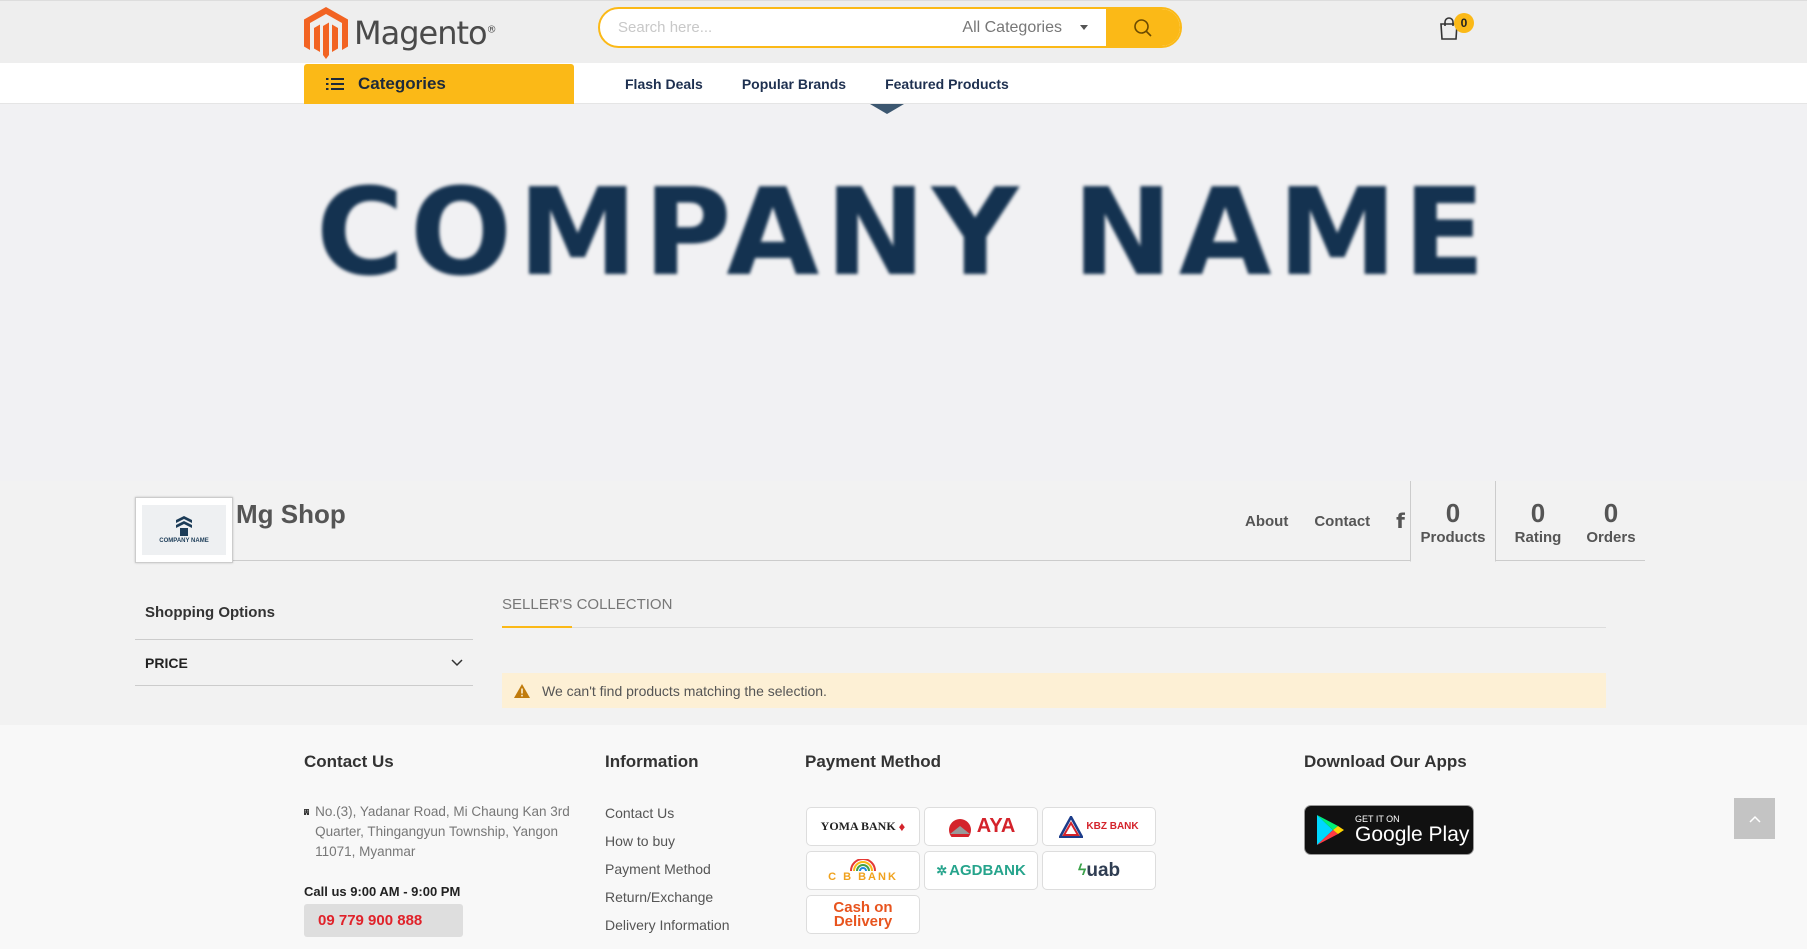 The height and width of the screenshot is (949, 1807). Describe the element at coordinates (1453, 537) in the screenshot. I see `stat-label: Products` at that location.